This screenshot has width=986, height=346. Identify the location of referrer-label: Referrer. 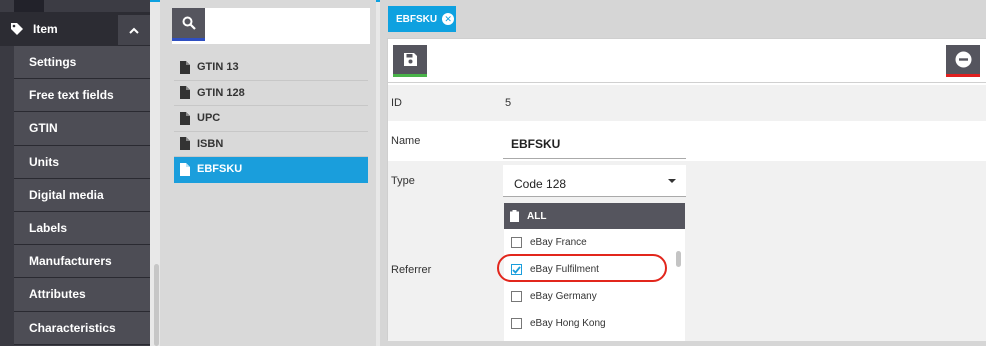
(411, 270).